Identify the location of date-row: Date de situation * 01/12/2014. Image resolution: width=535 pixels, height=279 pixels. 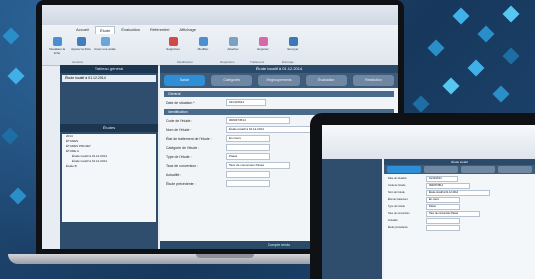
(279, 102).